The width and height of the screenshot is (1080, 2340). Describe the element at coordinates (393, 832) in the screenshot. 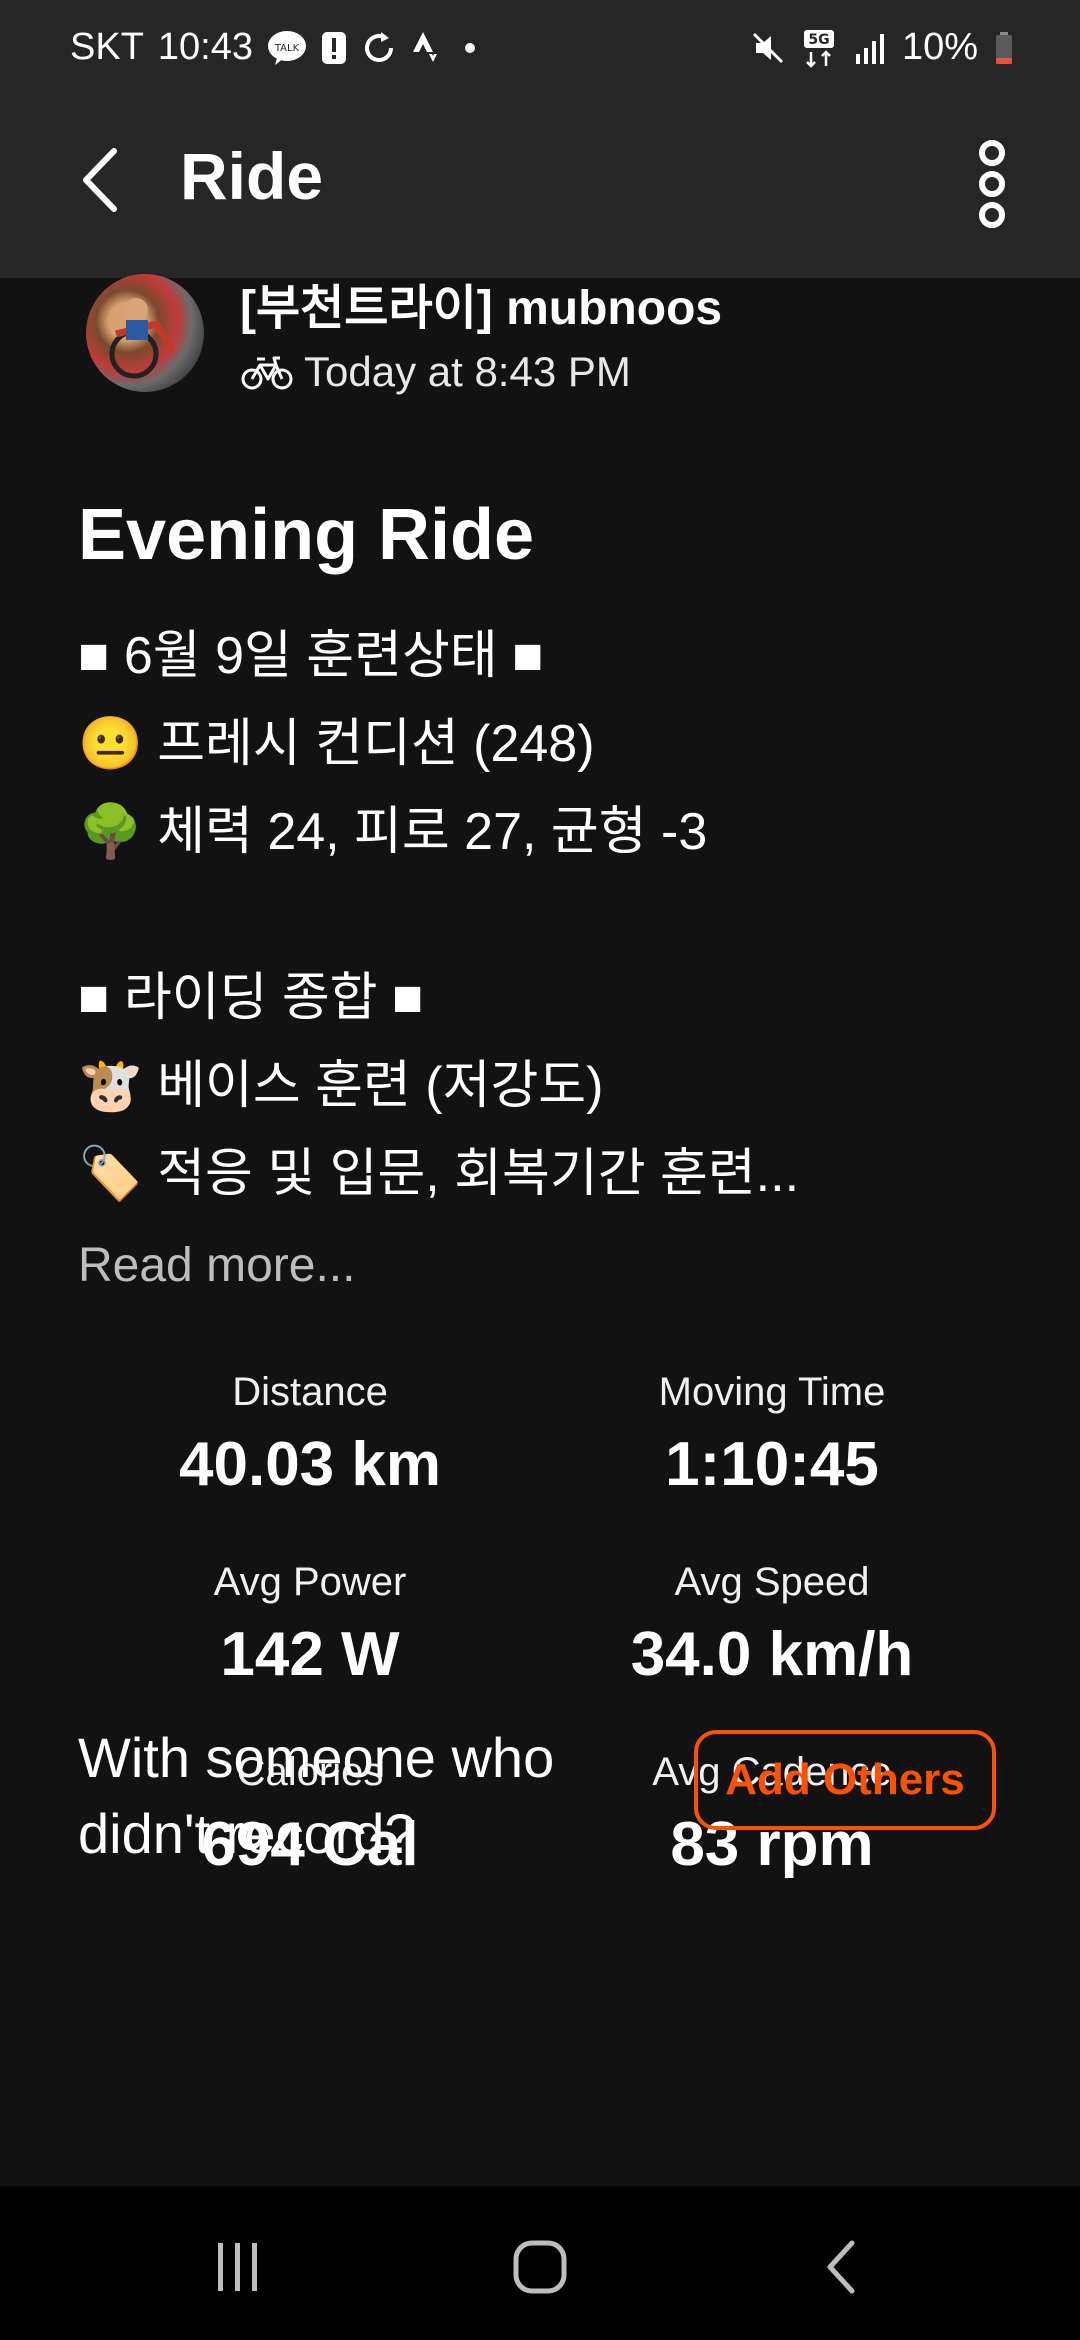

I see `description-line: 🌳 체력 24, 피로 27, 균형 -3` at that location.